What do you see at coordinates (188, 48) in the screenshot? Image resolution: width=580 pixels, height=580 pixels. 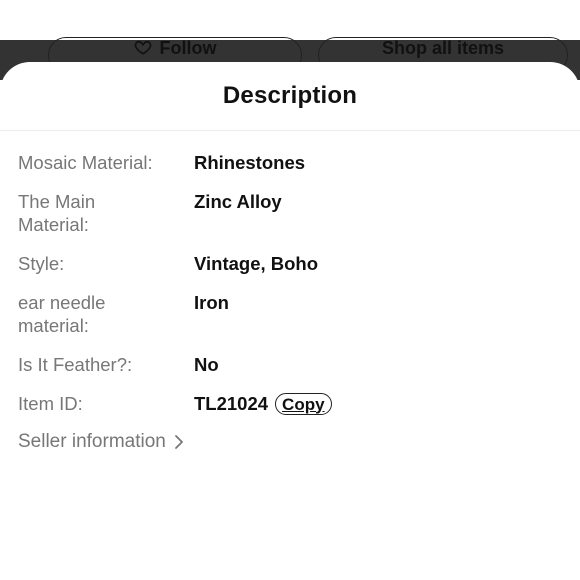 I see `follow-button-label: Follow` at bounding box center [188, 48].